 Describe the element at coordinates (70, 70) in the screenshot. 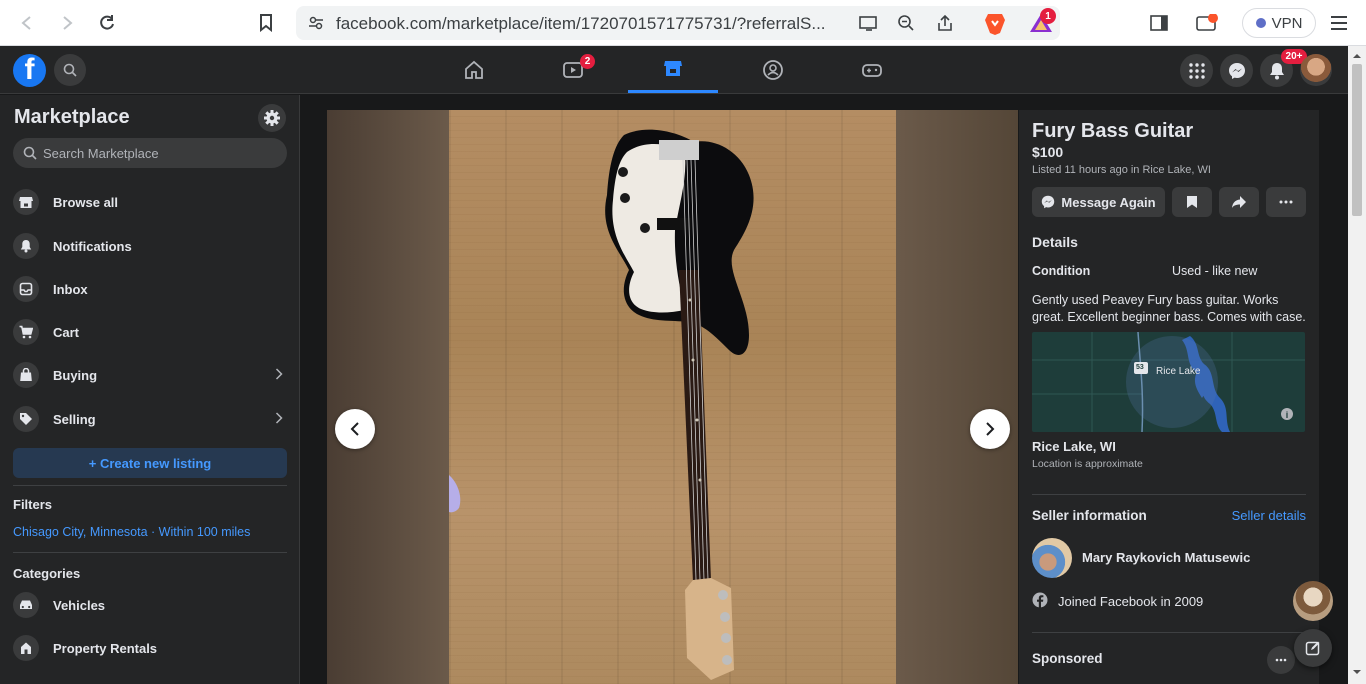

I see `facebook-search-icon` at that location.